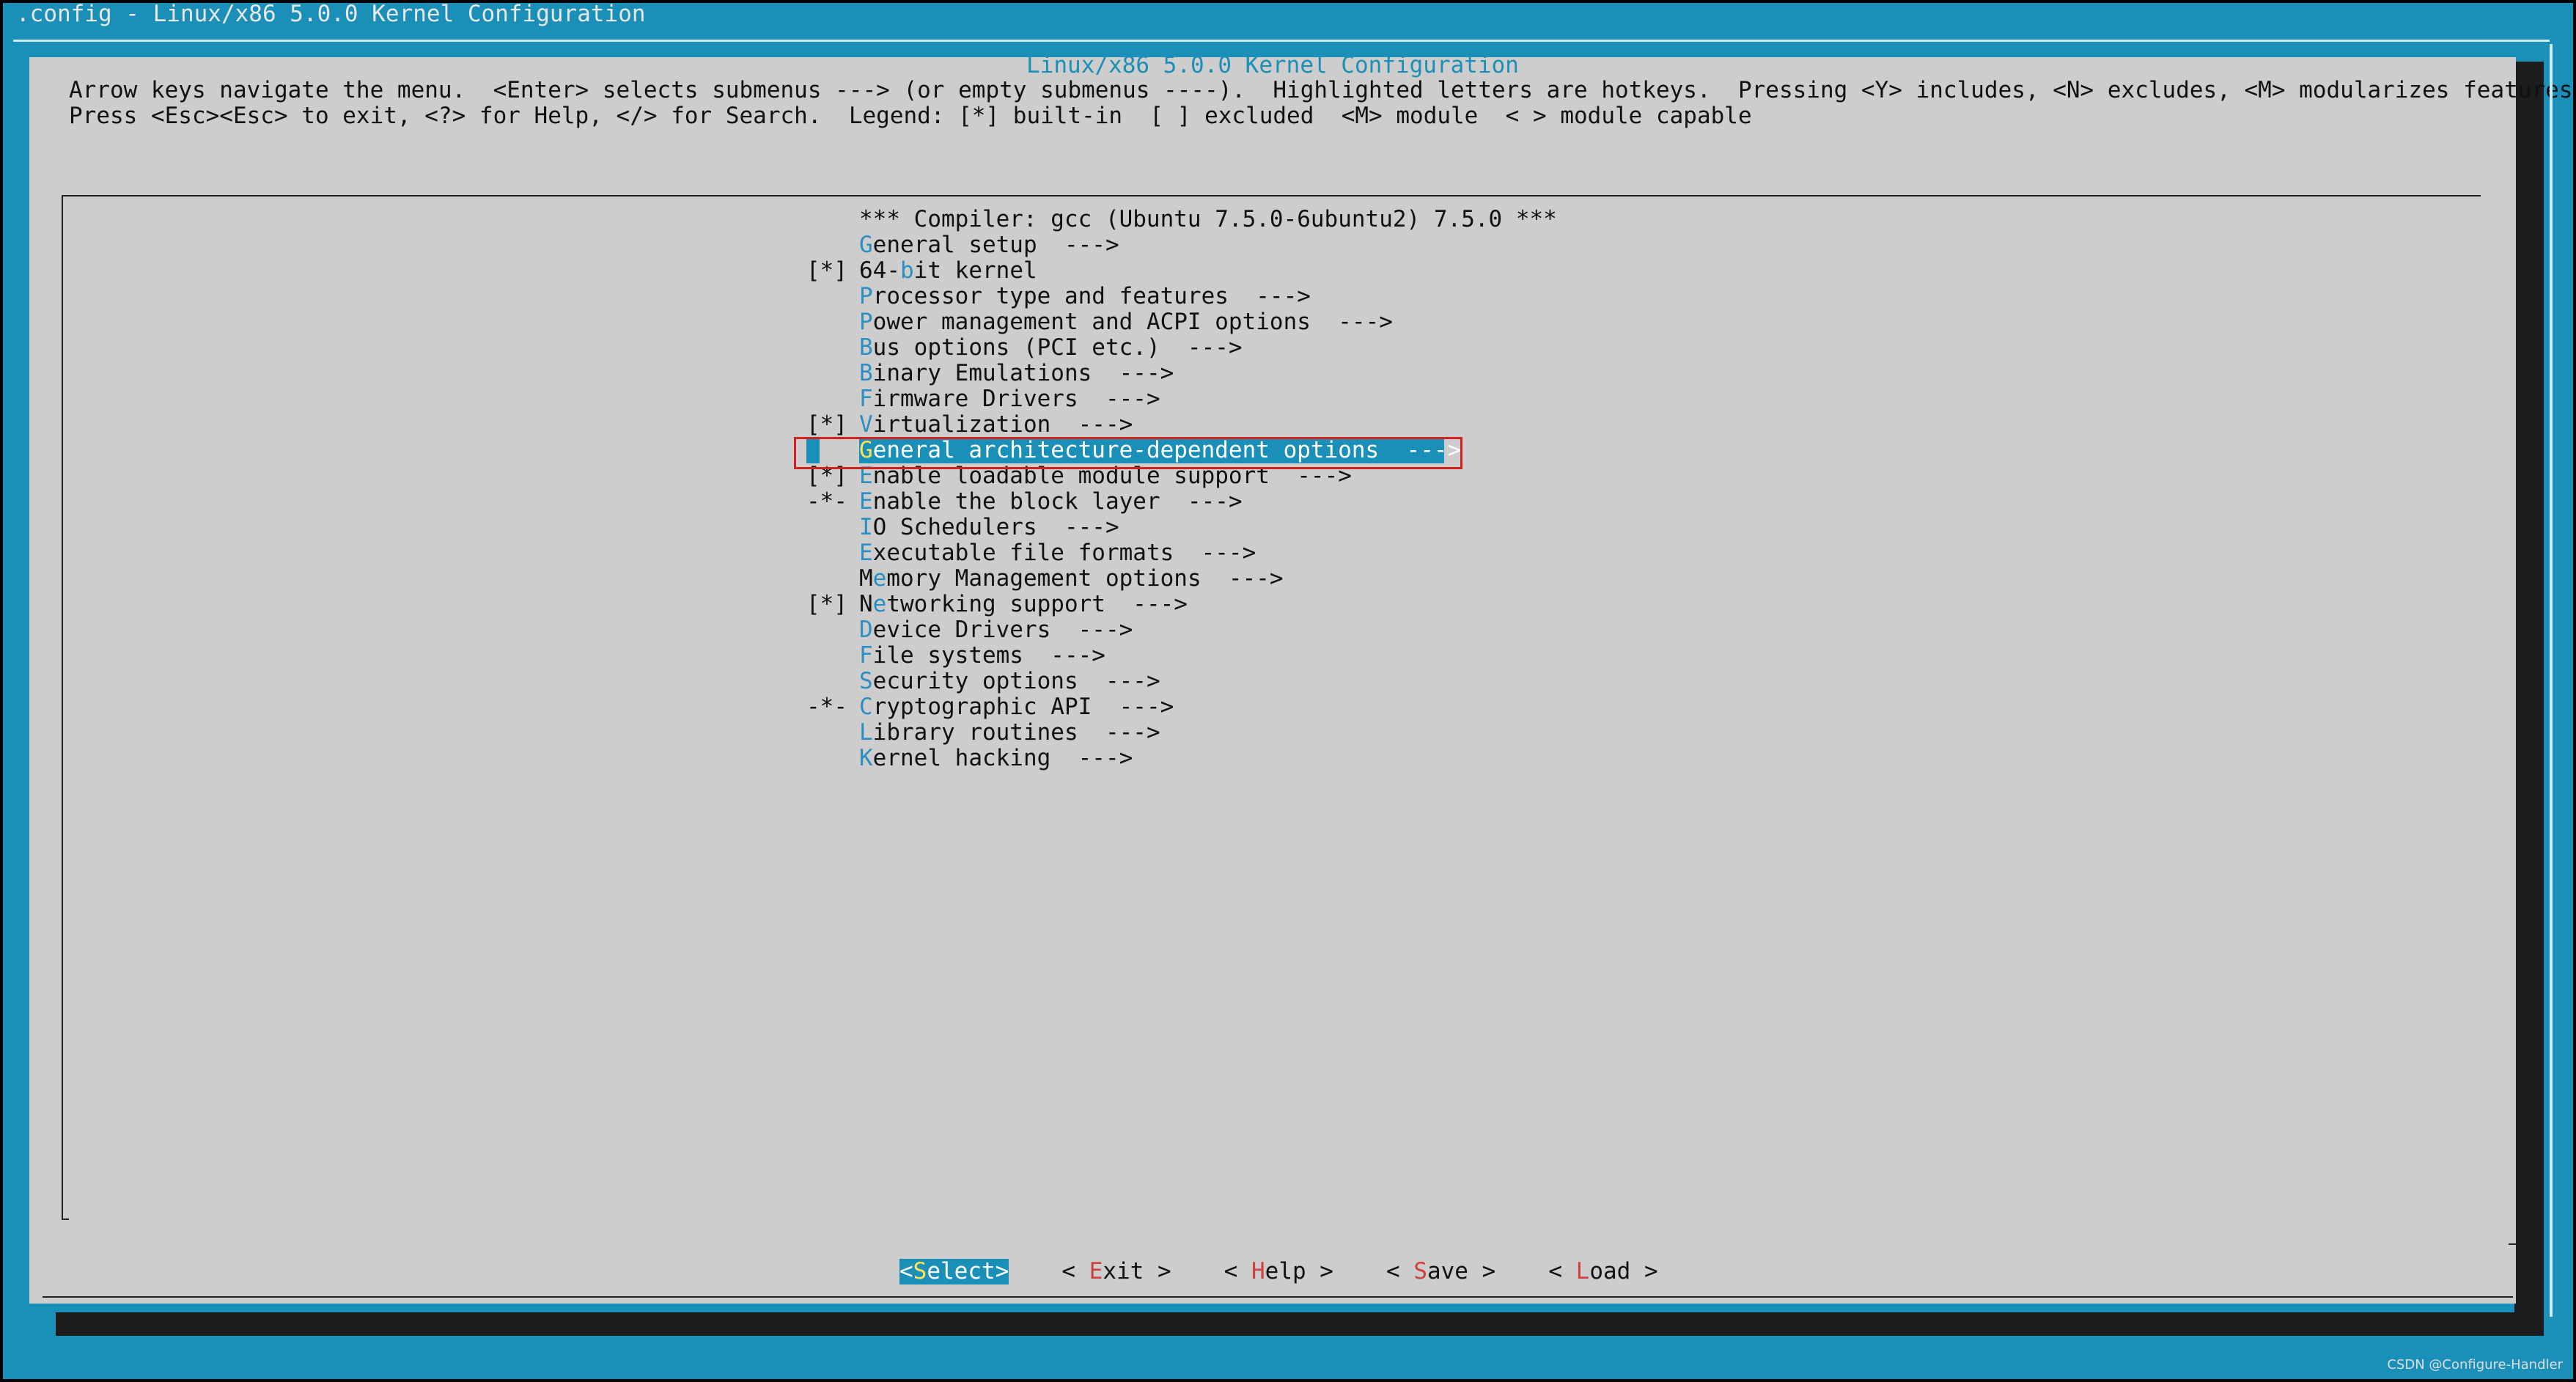  What do you see at coordinates (1181, 707) in the screenshot?
I see `menu-item: -*- Cryptographic API --->` at bounding box center [1181, 707].